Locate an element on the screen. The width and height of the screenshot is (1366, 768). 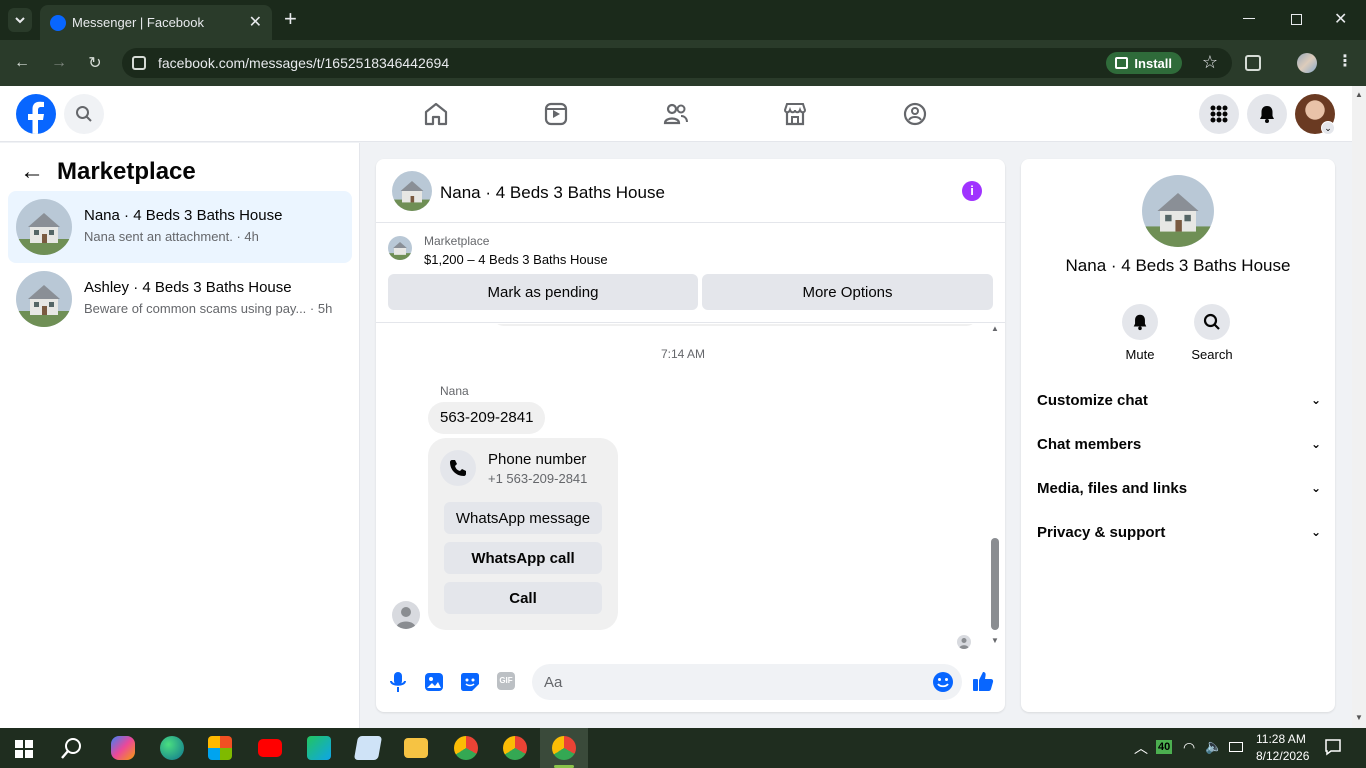
tab-search-icon is located at coordinates (20, 20).